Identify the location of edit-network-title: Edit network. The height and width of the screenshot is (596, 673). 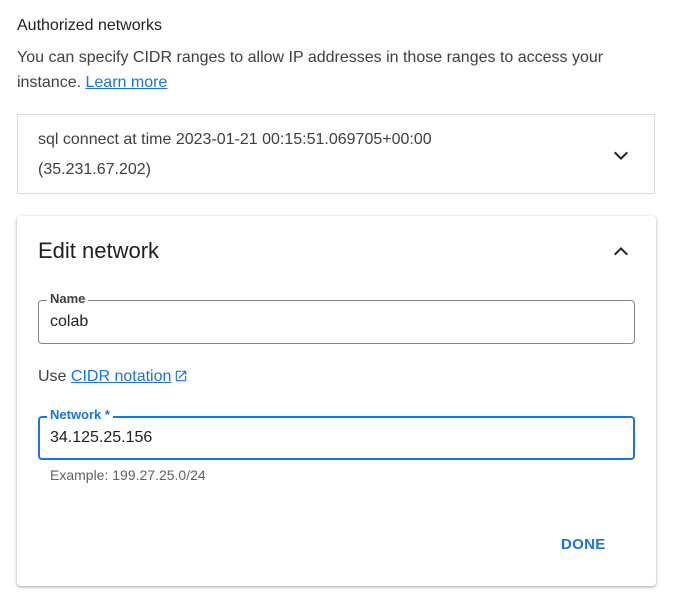
(99, 250).